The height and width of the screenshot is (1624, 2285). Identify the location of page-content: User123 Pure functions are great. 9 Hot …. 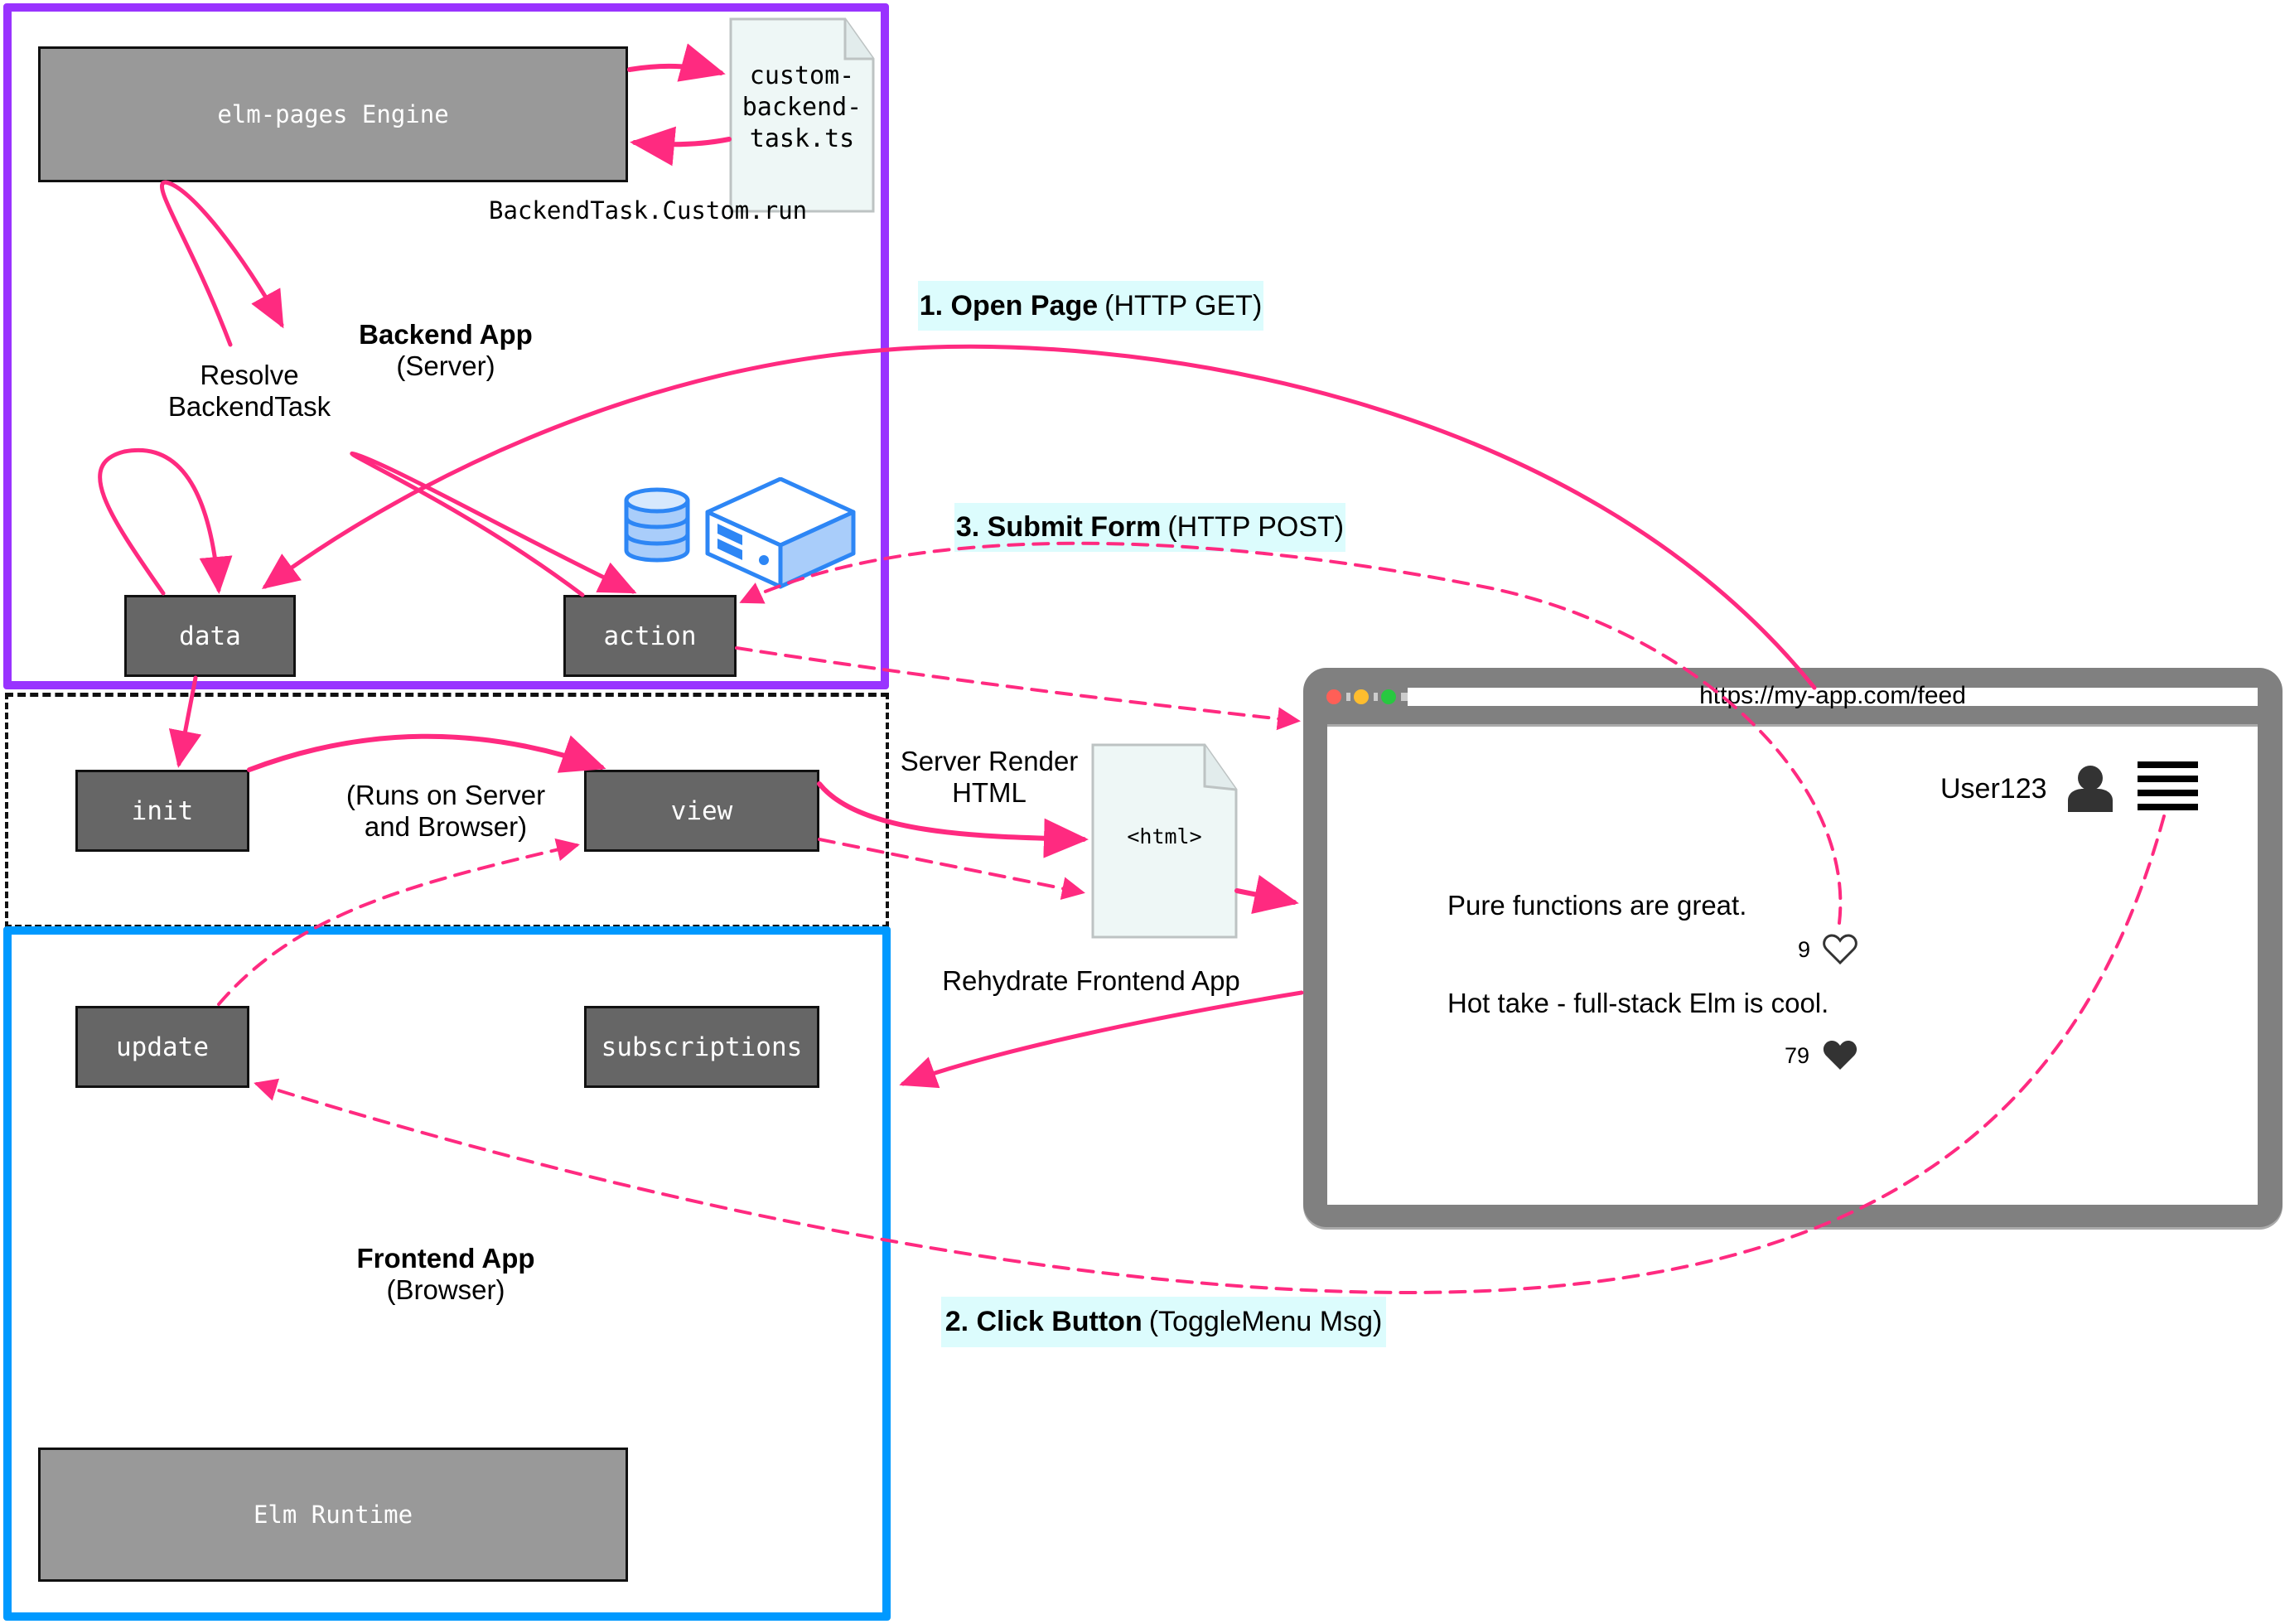
(1792, 964).